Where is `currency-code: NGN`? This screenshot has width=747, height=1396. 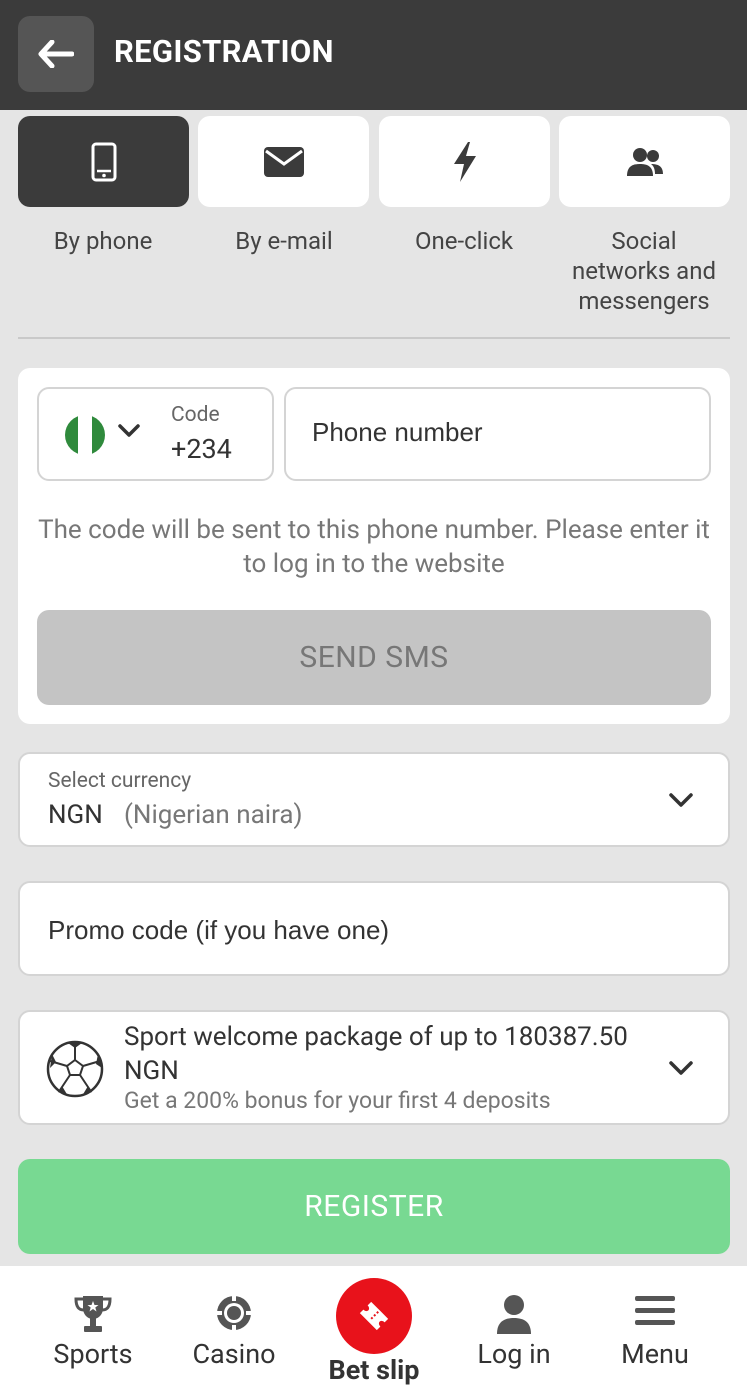
currency-code: NGN is located at coordinates (75, 815).